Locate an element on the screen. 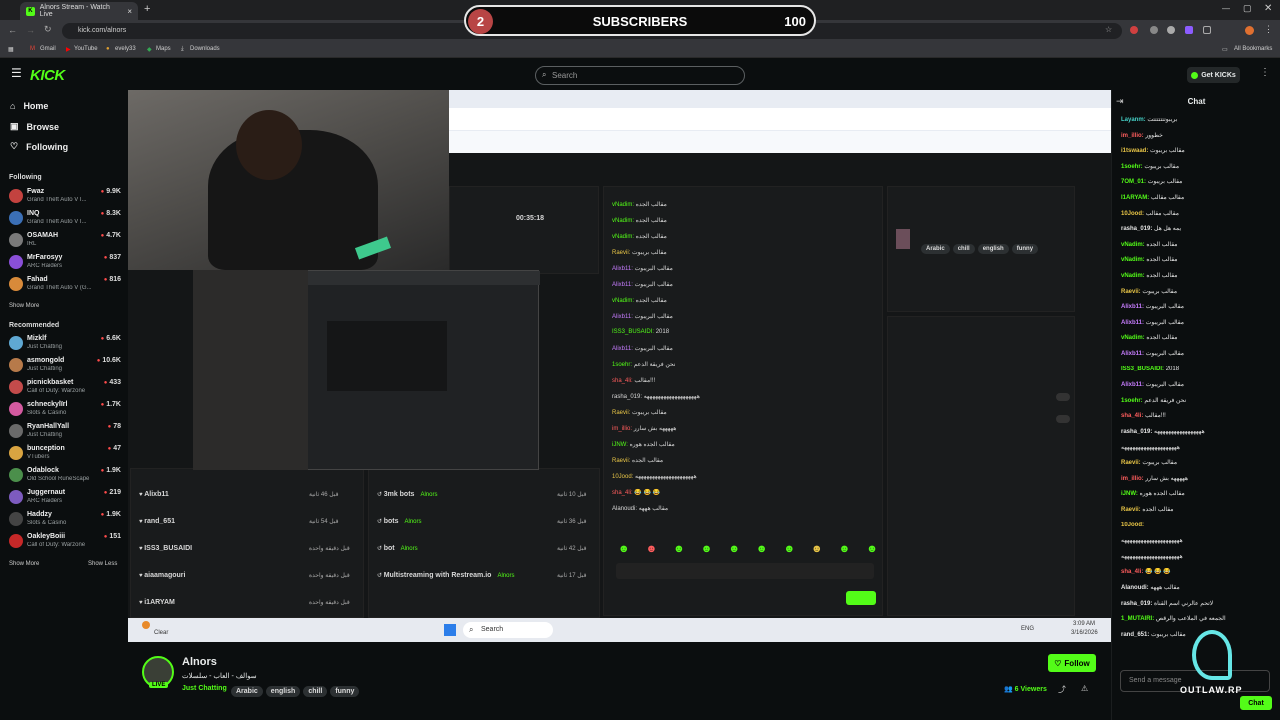 The width and height of the screenshot is (1280, 720). new-tab-icon: + is located at coordinates (147, 9).